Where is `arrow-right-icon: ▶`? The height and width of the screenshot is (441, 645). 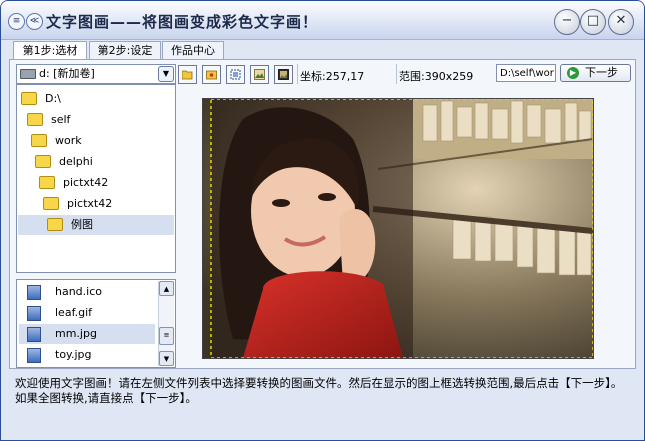
arrow-right-icon: ▶ is located at coordinates (573, 73).